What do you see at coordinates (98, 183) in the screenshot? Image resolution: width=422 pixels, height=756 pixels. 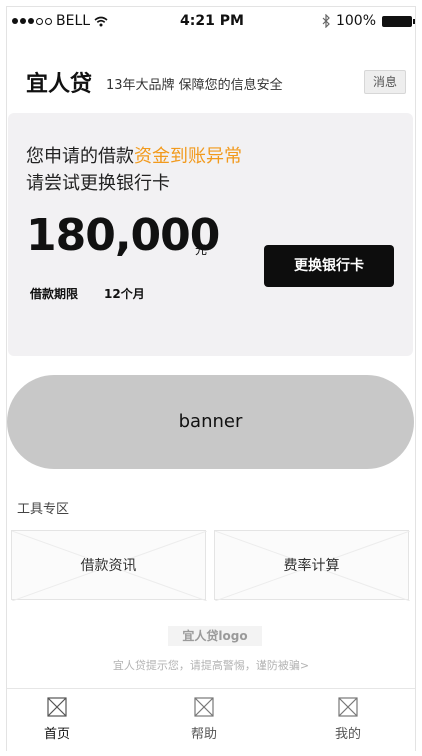 I see `loan-status-hint: 请尝试更换银行卡` at bounding box center [98, 183].